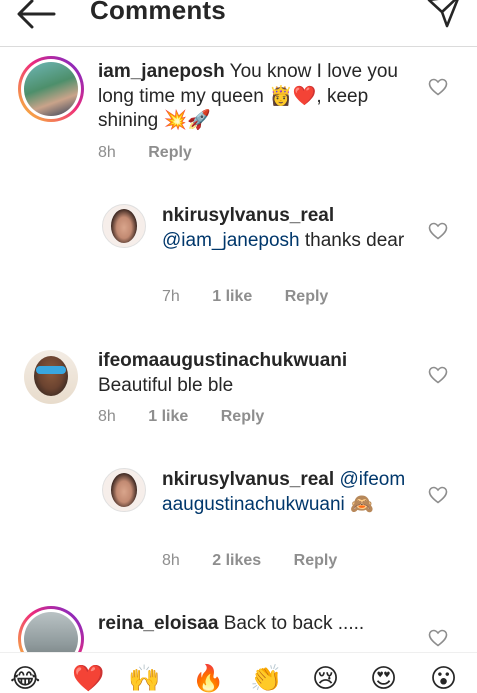 The image size is (477, 693). I want to click on heart-emoji-icon: ❤️, so click(88, 678).